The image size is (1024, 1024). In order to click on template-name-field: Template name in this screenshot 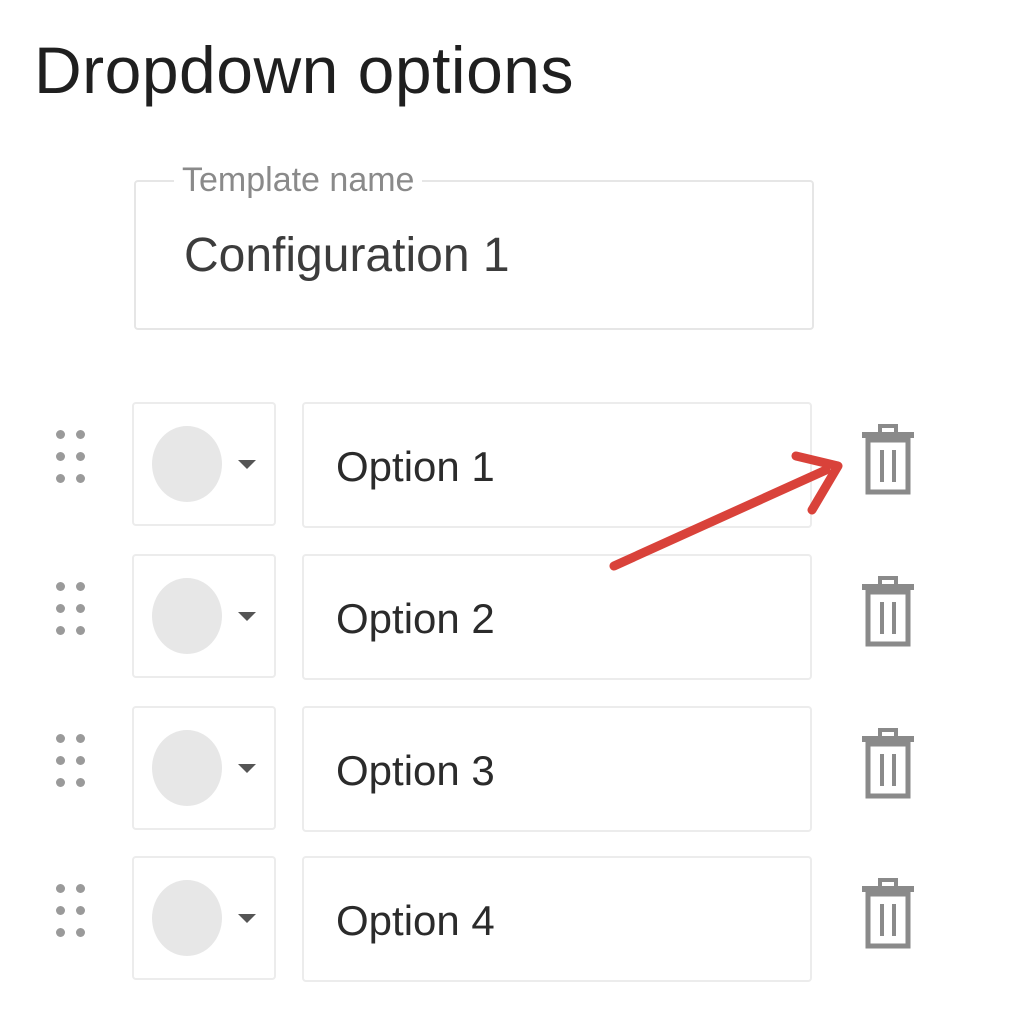, I will do `click(474, 245)`.